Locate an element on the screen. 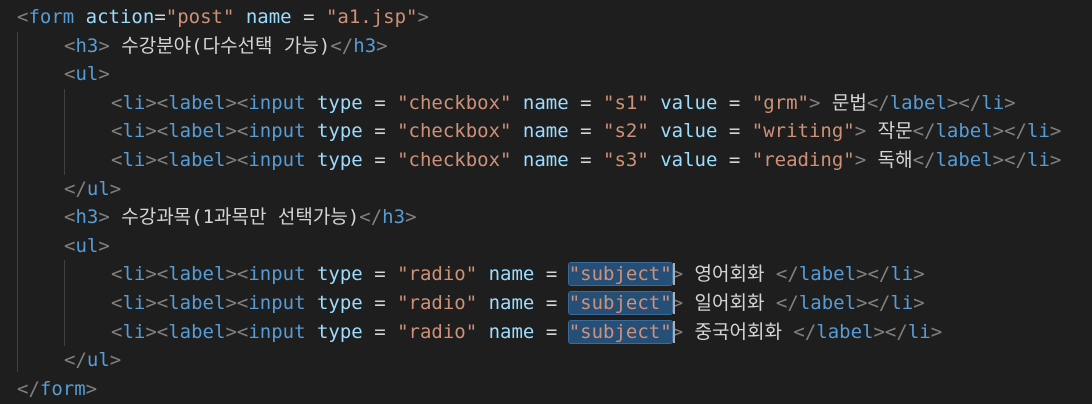 This screenshot has height=404, width=1092. code-token-attr: action is located at coordinates (120, 17).